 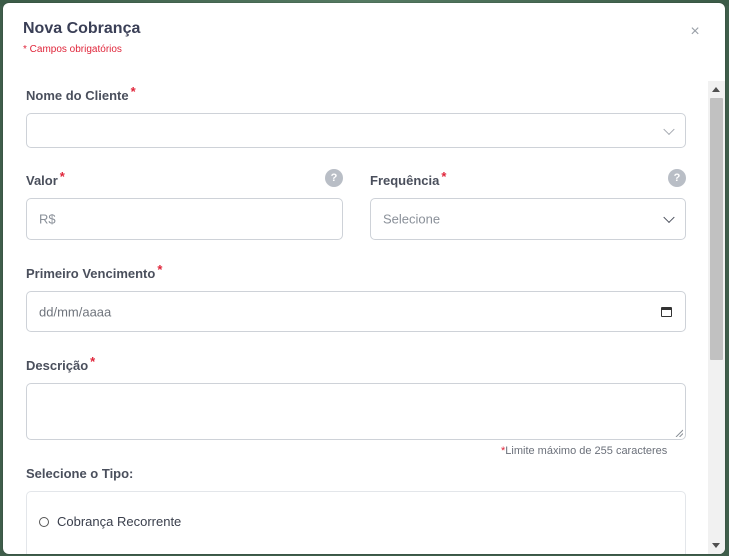 I want to click on description-textarea, so click(x=356, y=411).